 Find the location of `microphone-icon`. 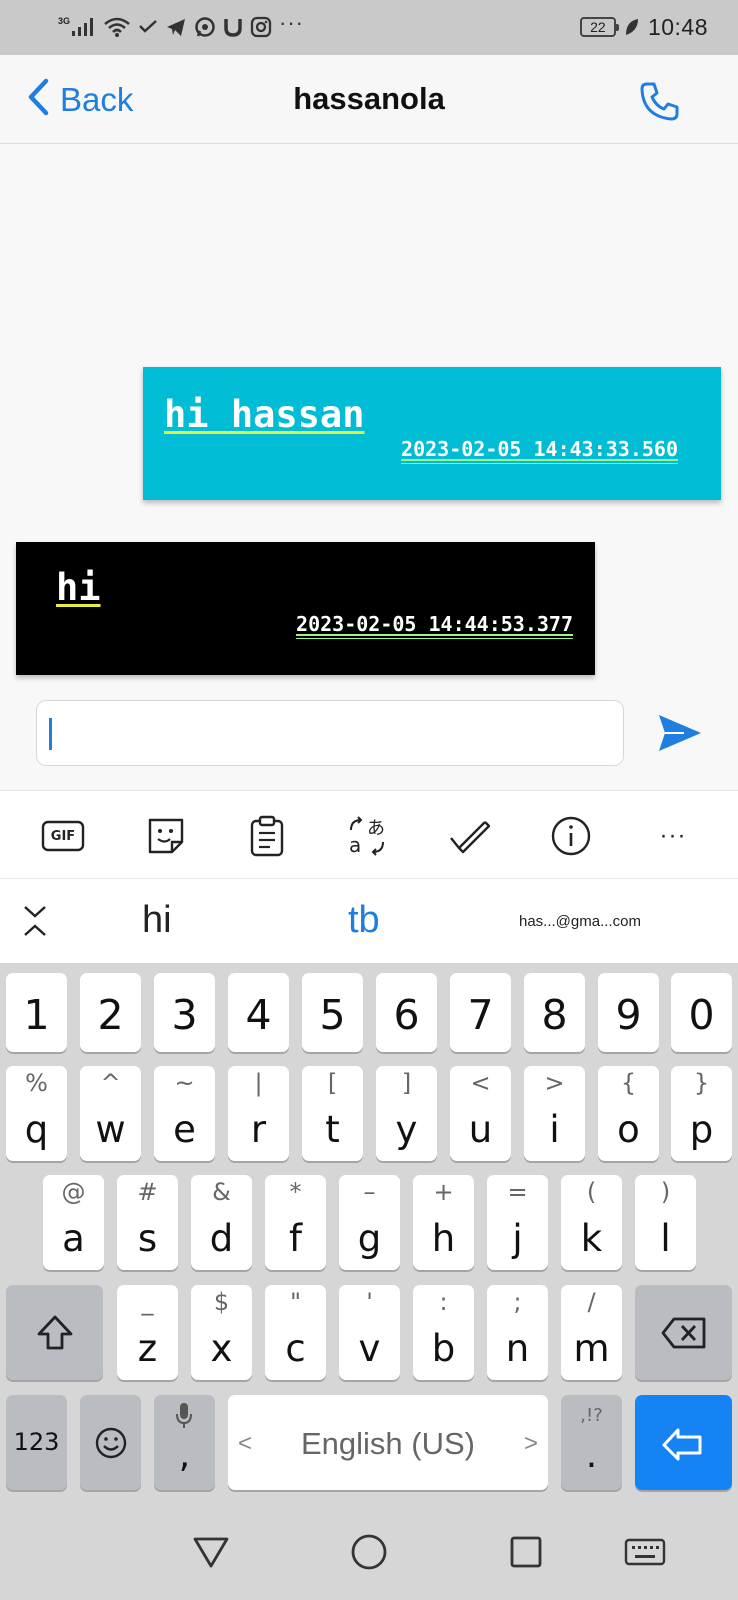

microphone-icon is located at coordinates (184, 1415).